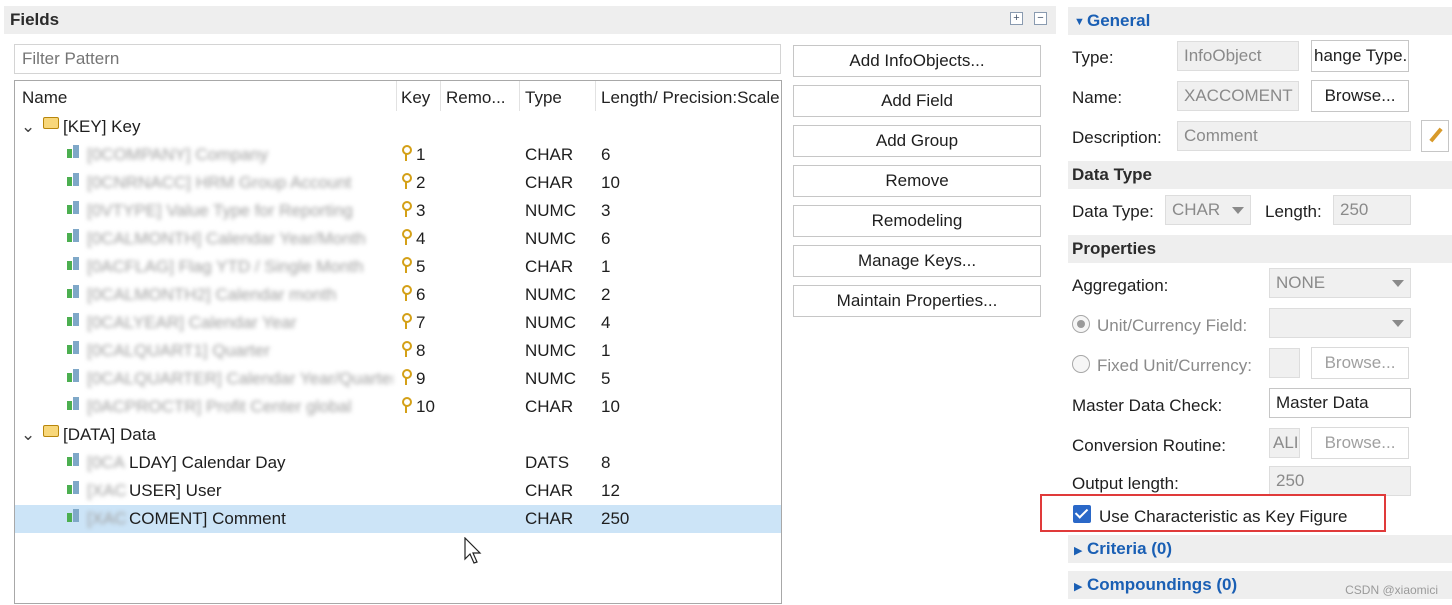 Image resolution: width=1452 pixels, height=605 pixels. Describe the element at coordinates (398, 435) in the screenshot. I see `tree-group-data: ⌄ [DATA] Data` at that location.